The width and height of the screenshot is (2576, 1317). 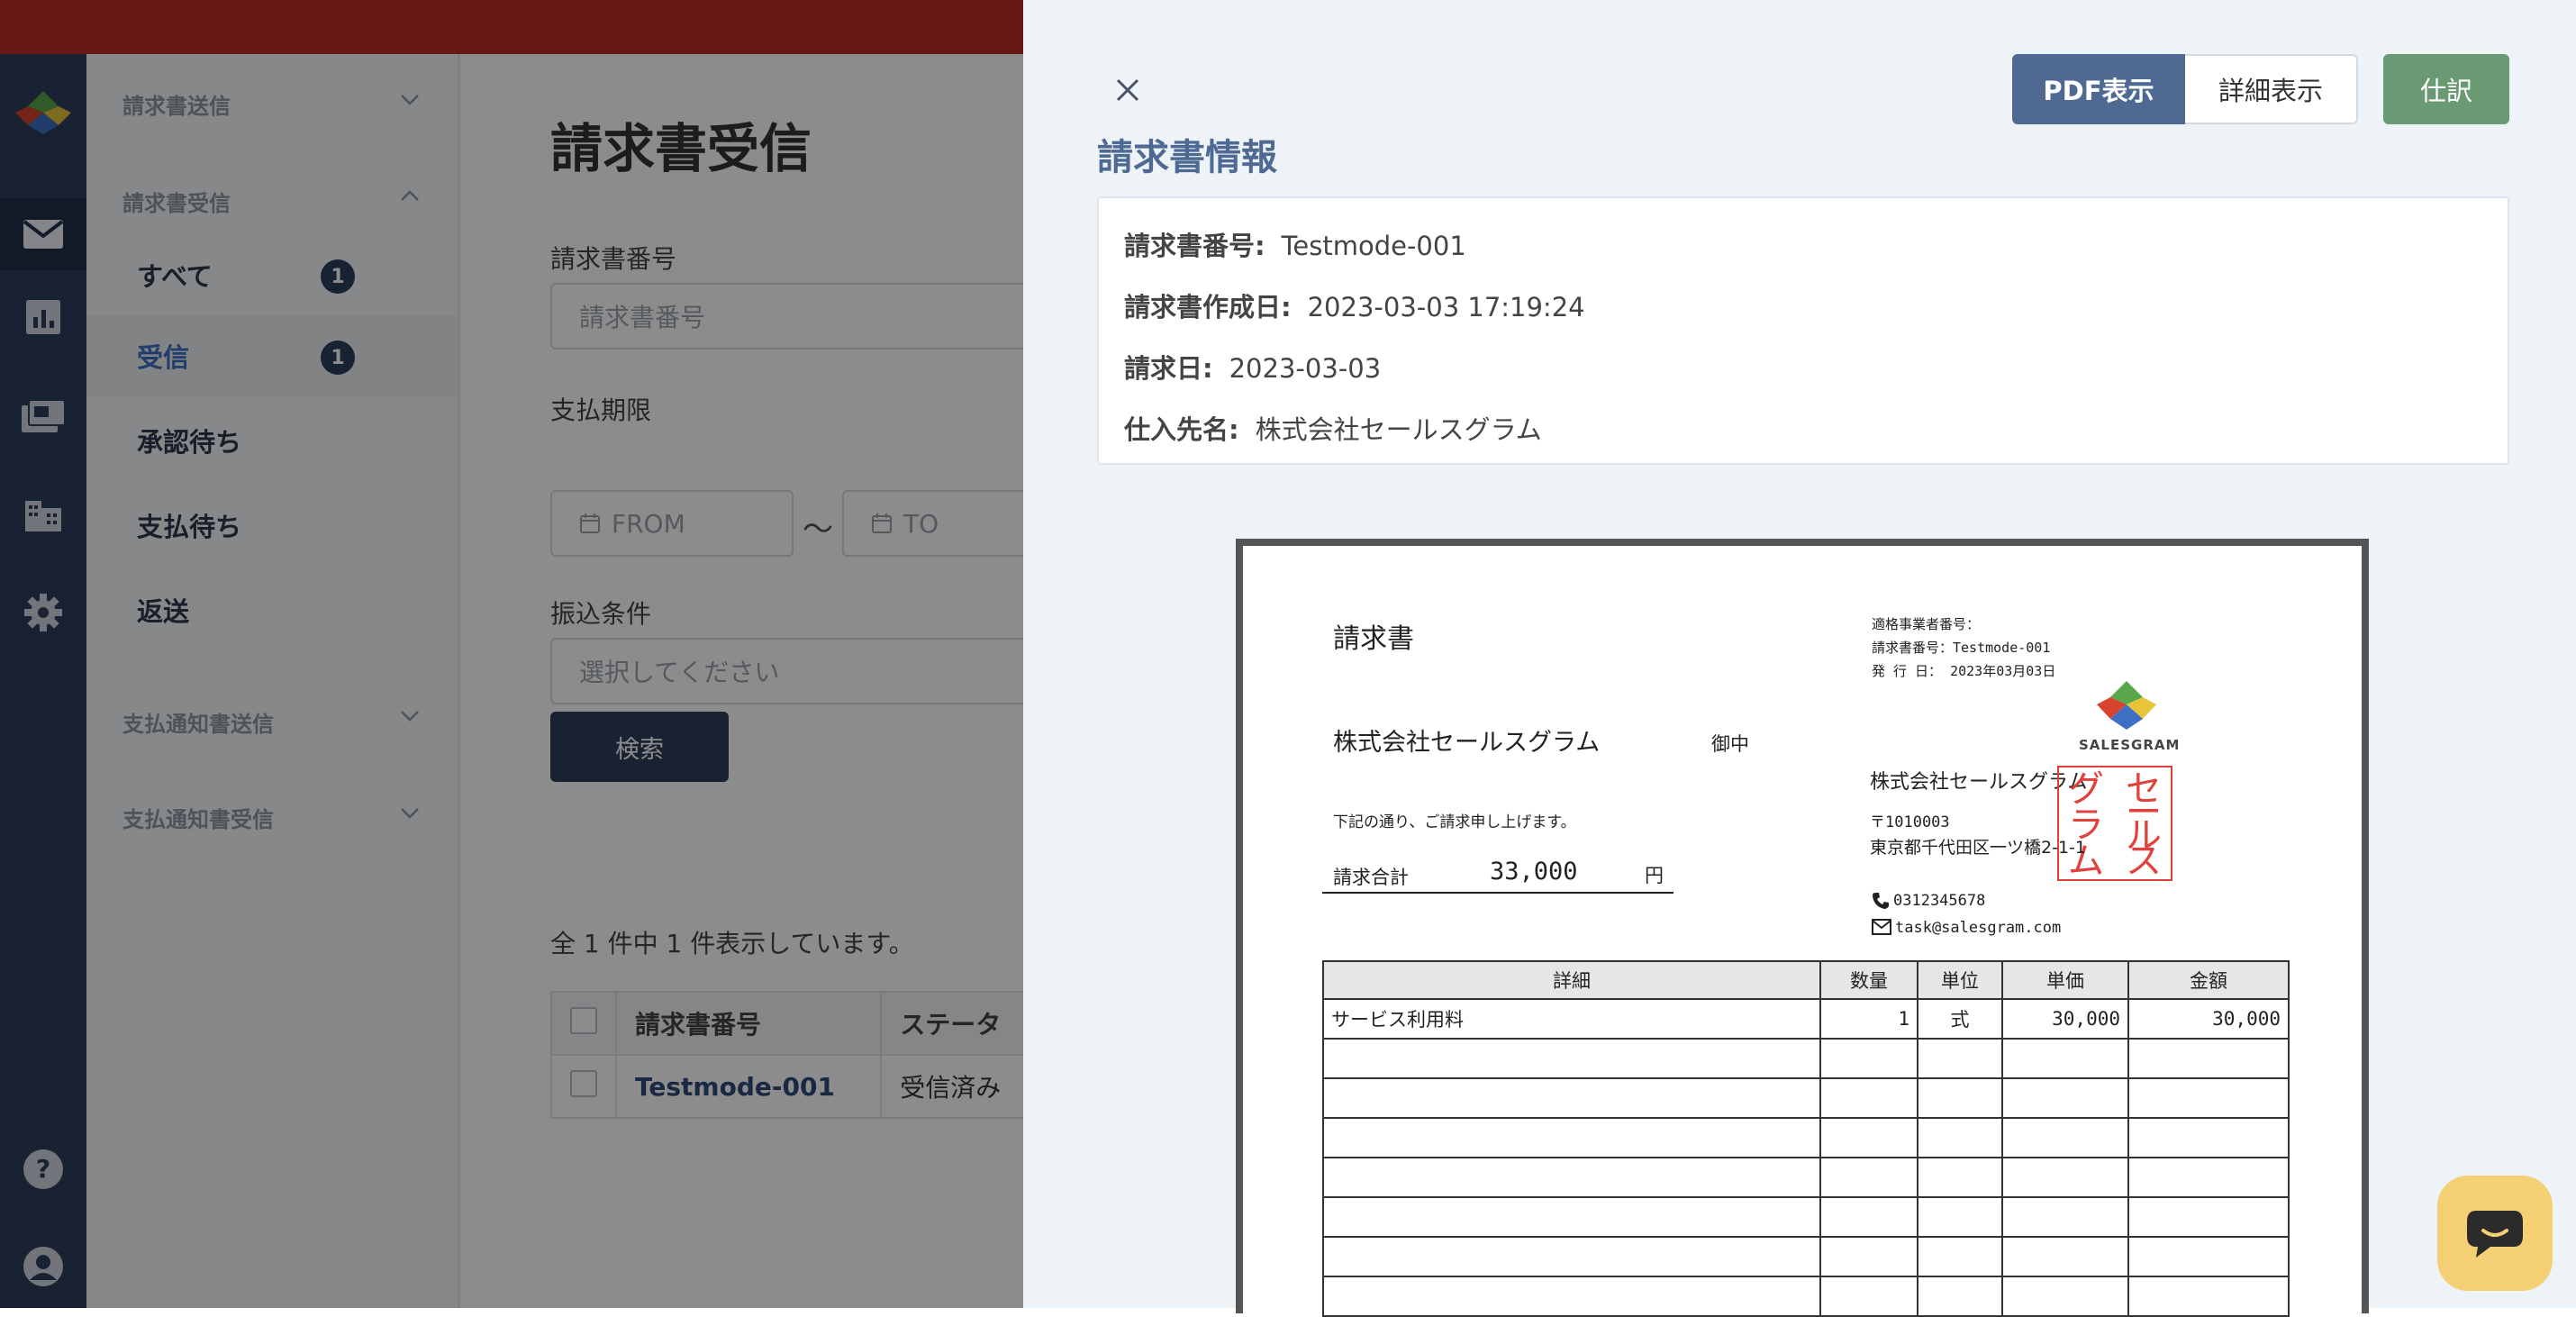 I want to click on view-toggle: PDF表示 詳細表示, so click(x=2185, y=89).